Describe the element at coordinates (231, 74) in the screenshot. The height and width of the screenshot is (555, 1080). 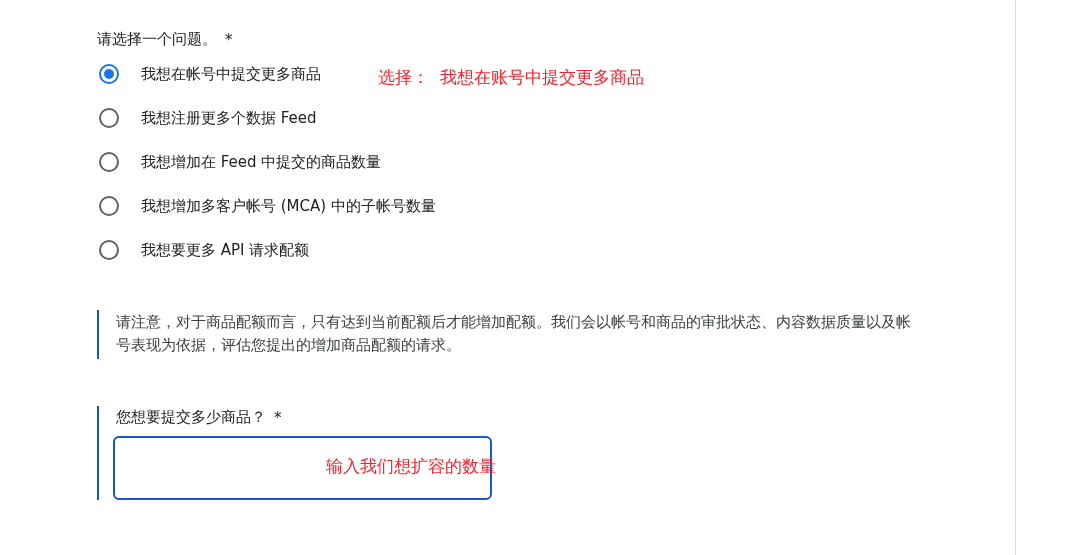
I see `option-label: 我想在帐号中提交更多商品` at that location.